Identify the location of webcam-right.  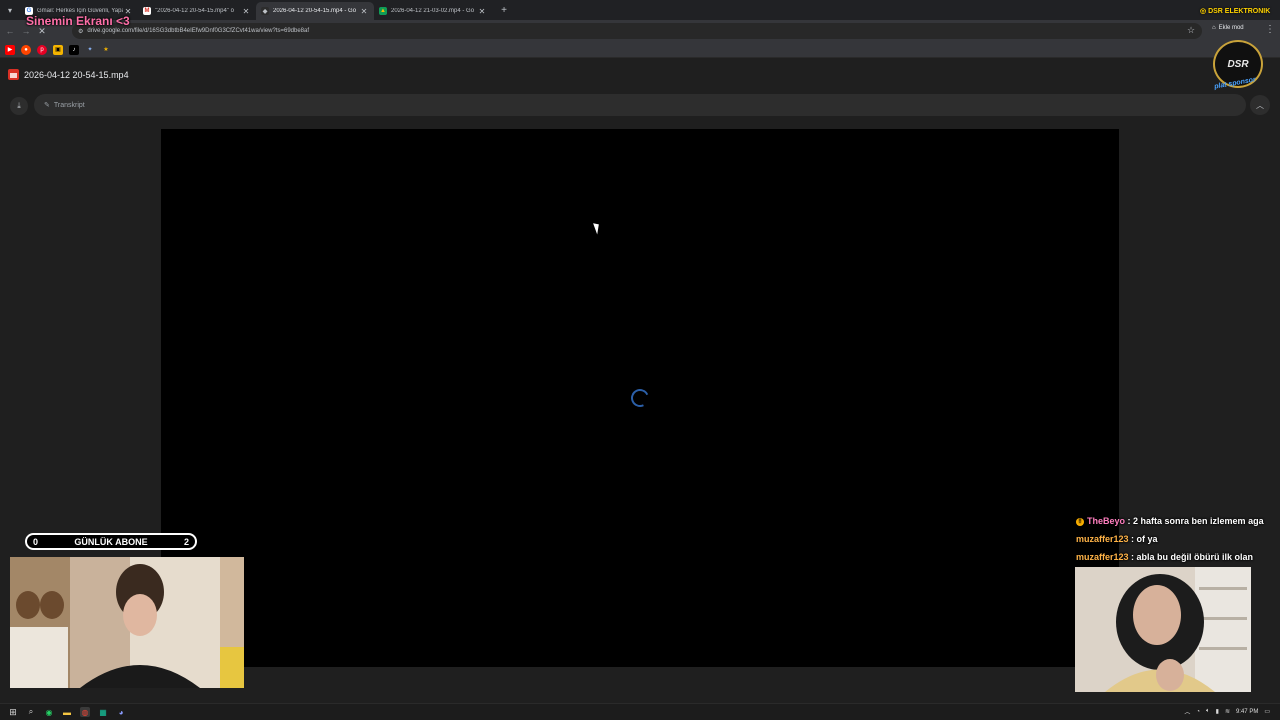
(1163, 629).